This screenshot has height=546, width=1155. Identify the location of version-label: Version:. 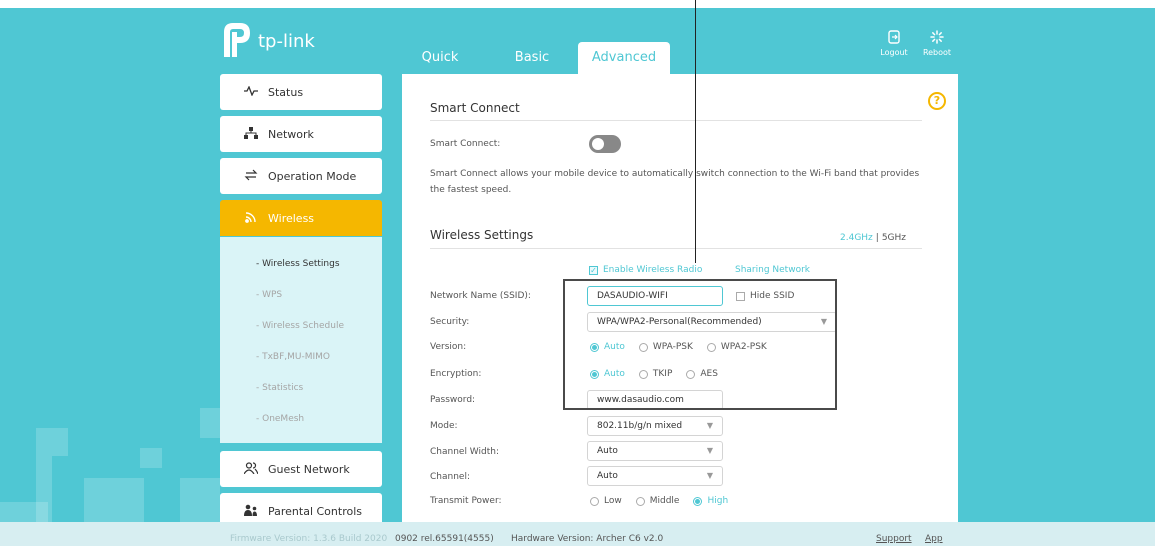
(448, 347).